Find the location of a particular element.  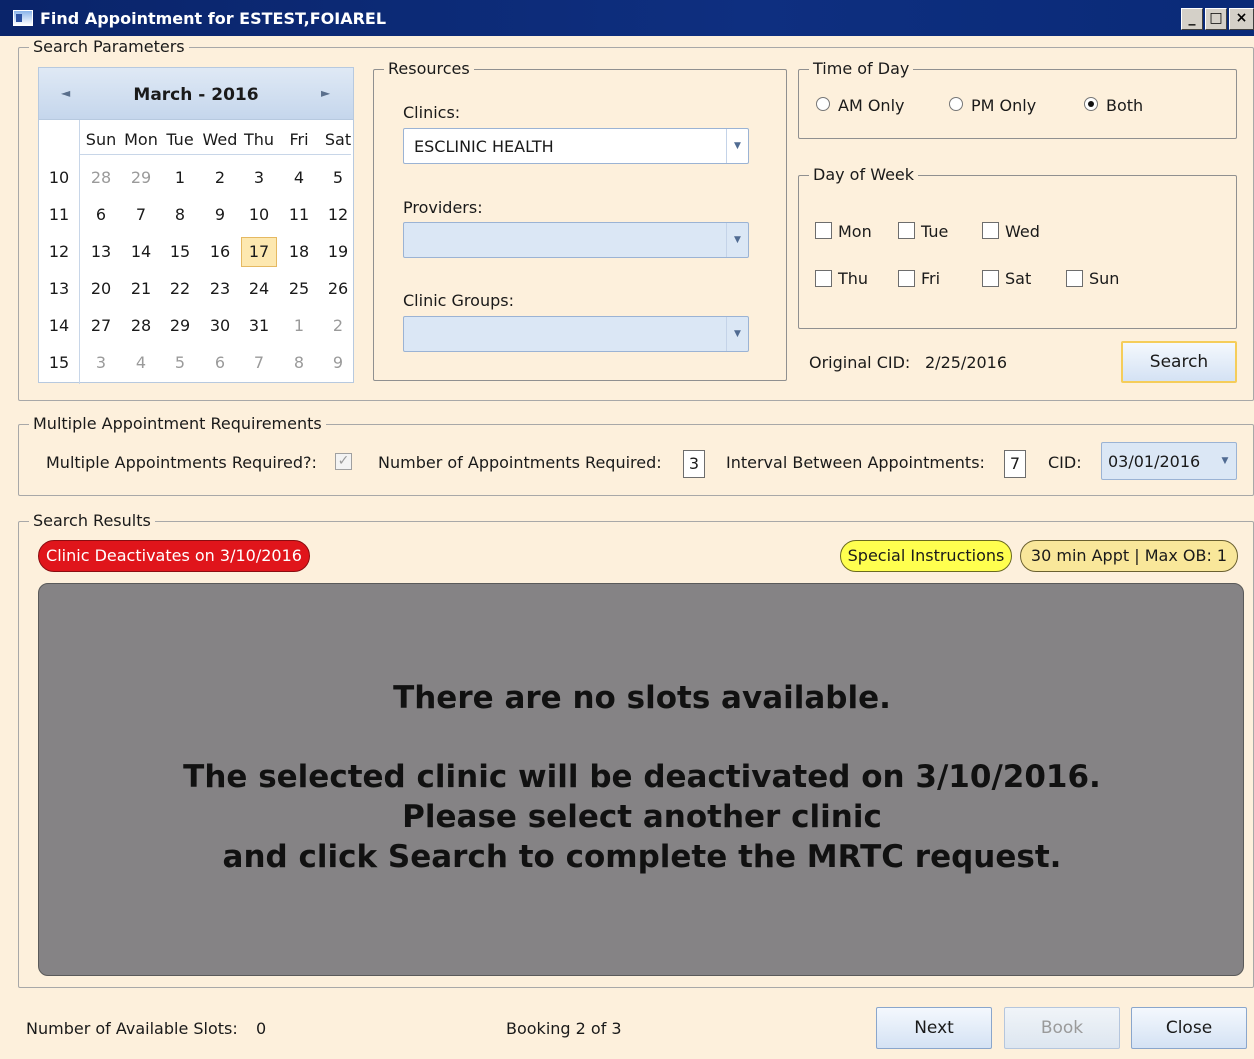

sun-checkbox is located at coordinates (1074, 278).